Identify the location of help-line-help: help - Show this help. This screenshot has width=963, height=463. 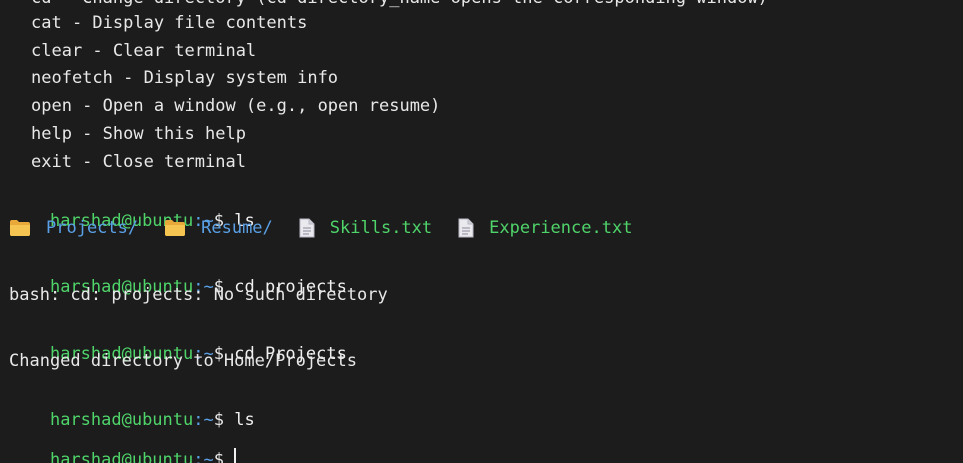
(138, 134).